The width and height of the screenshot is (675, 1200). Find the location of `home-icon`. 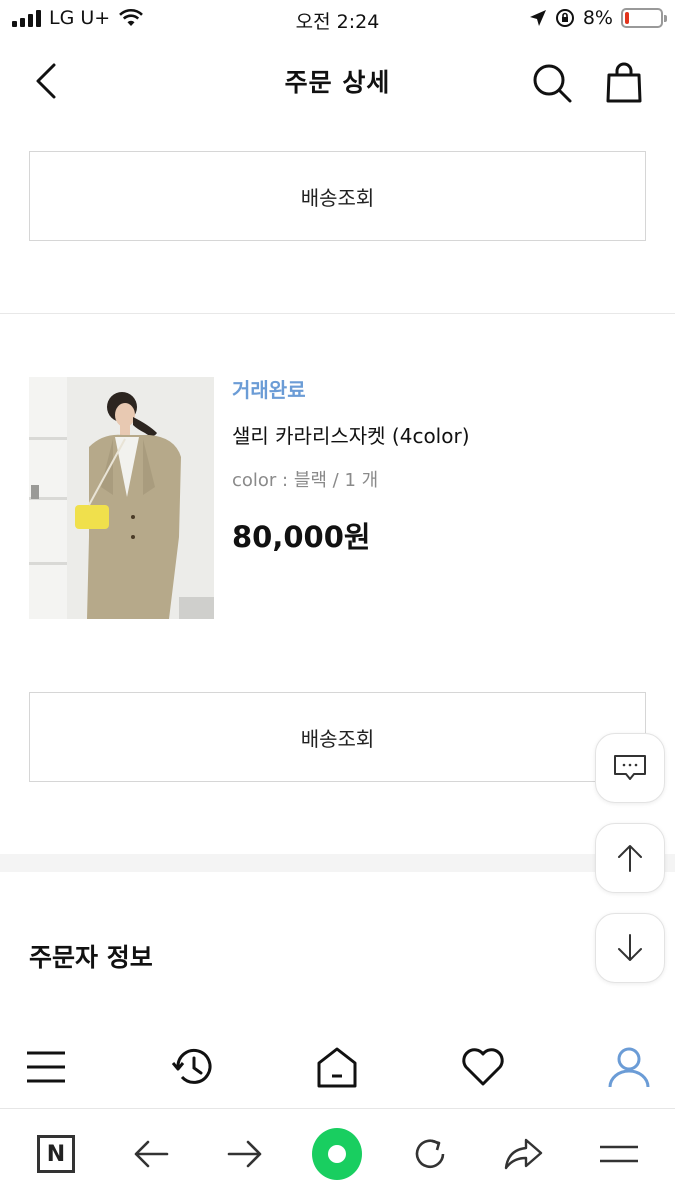

home-icon is located at coordinates (337, 1067).